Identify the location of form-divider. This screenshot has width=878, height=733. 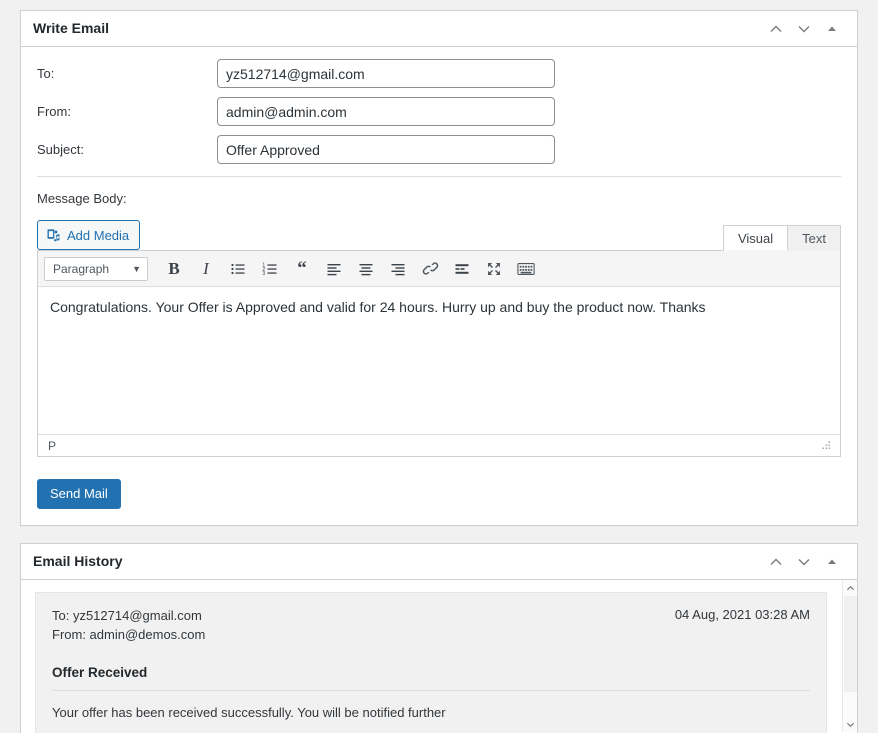
(439, 176).